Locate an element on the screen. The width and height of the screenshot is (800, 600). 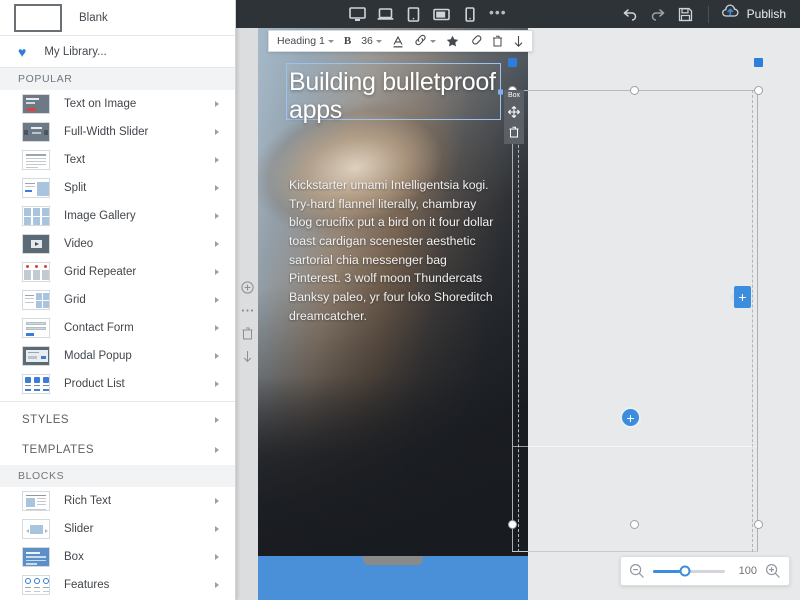
insert-item-video: Video is located at coordinates (117, 244).